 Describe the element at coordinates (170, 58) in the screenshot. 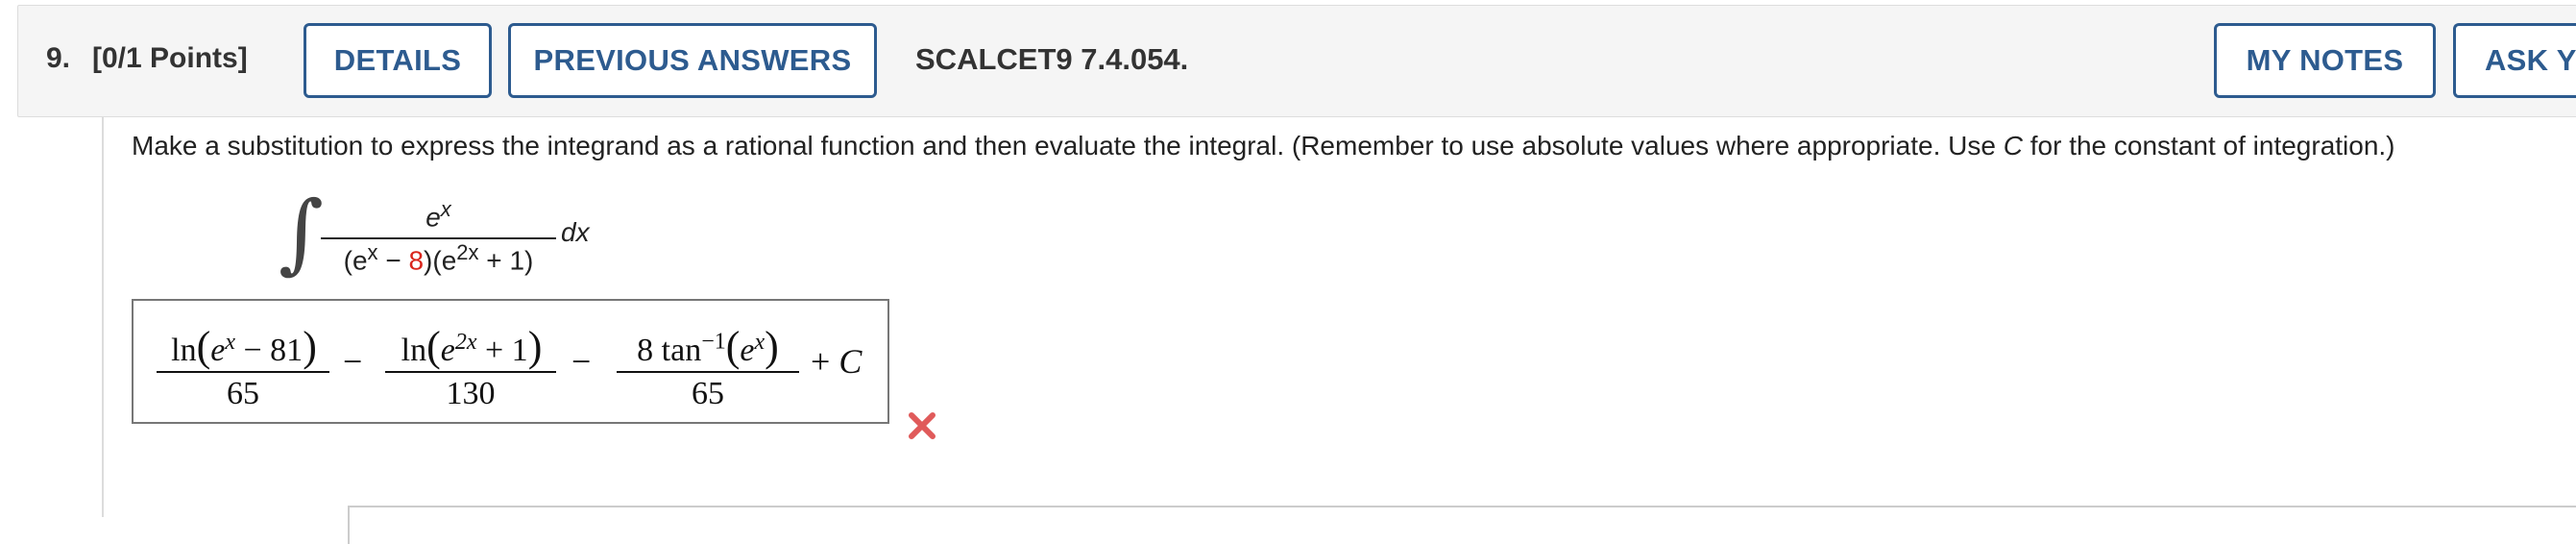

I see `question-points: [0/1 Points]` at that location.